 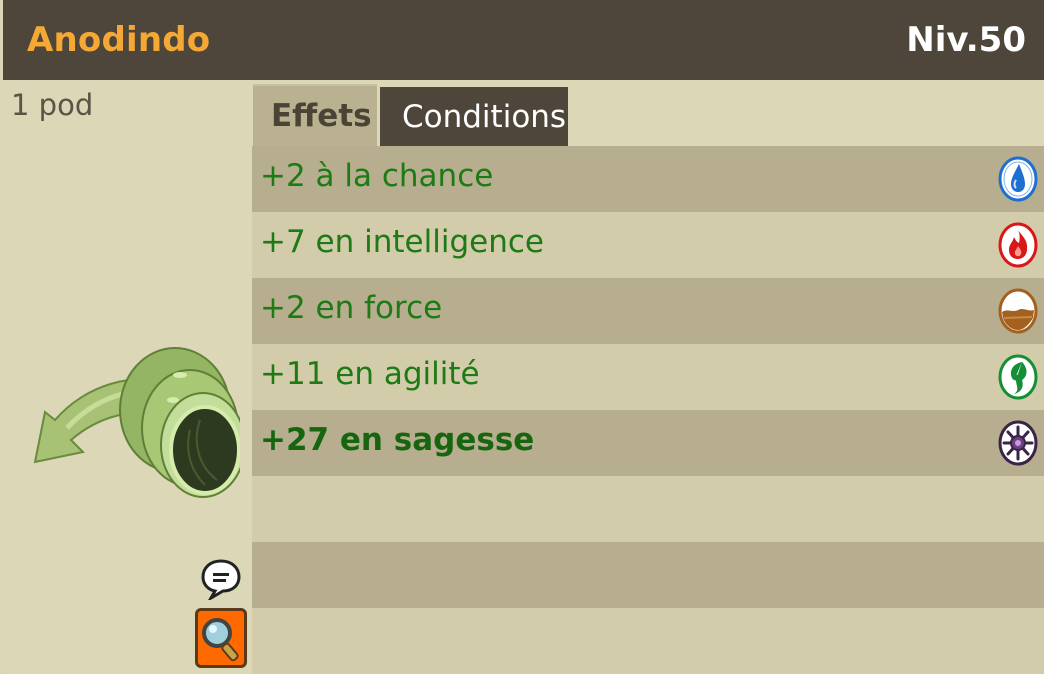 I want to click on earth-icon, so click(x=1018, y=311).